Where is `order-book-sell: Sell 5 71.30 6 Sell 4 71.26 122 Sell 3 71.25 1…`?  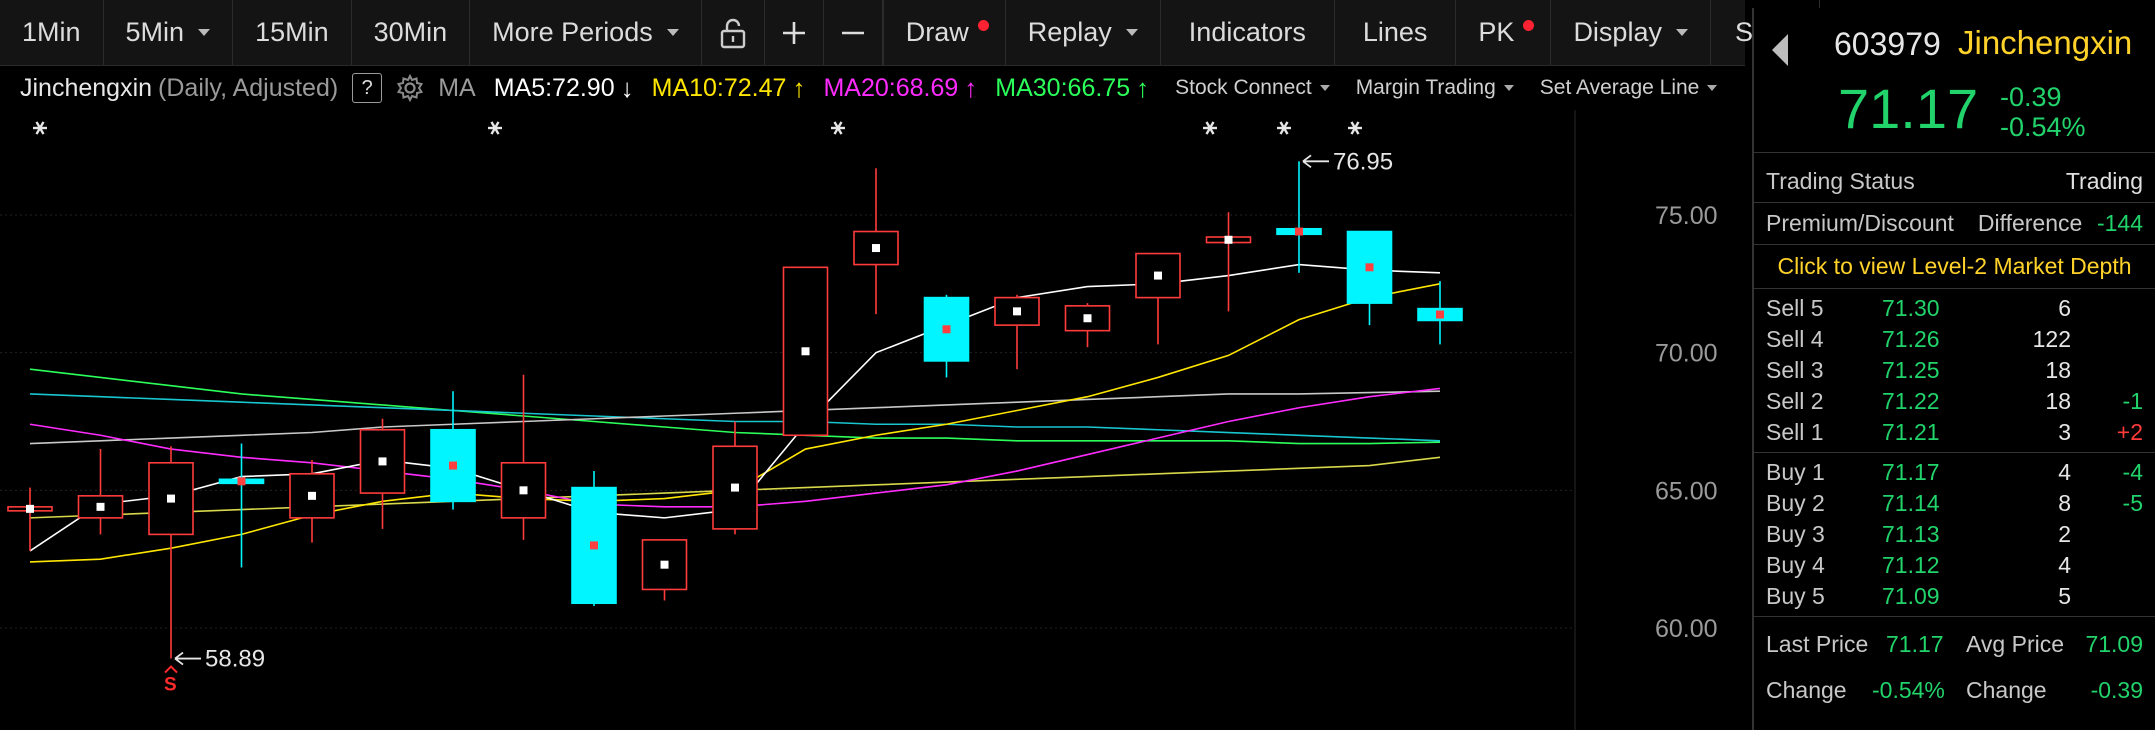 order-book-sell: Sell 5 71.30 6 Sell 4 71.26 122 Sell 3 71.25 1… is located at coordinates (1954, 371).